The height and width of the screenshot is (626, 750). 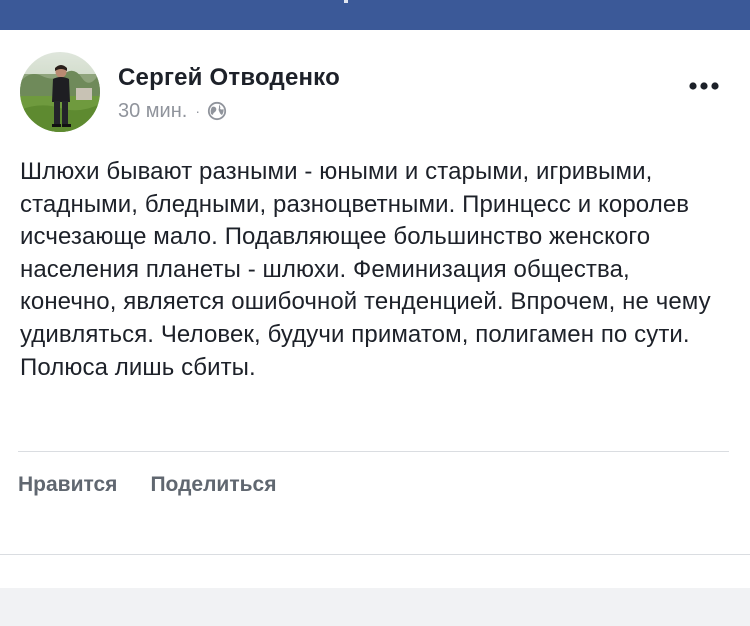 I want to click on top-bar-indicator, so click(x=346, y=1).